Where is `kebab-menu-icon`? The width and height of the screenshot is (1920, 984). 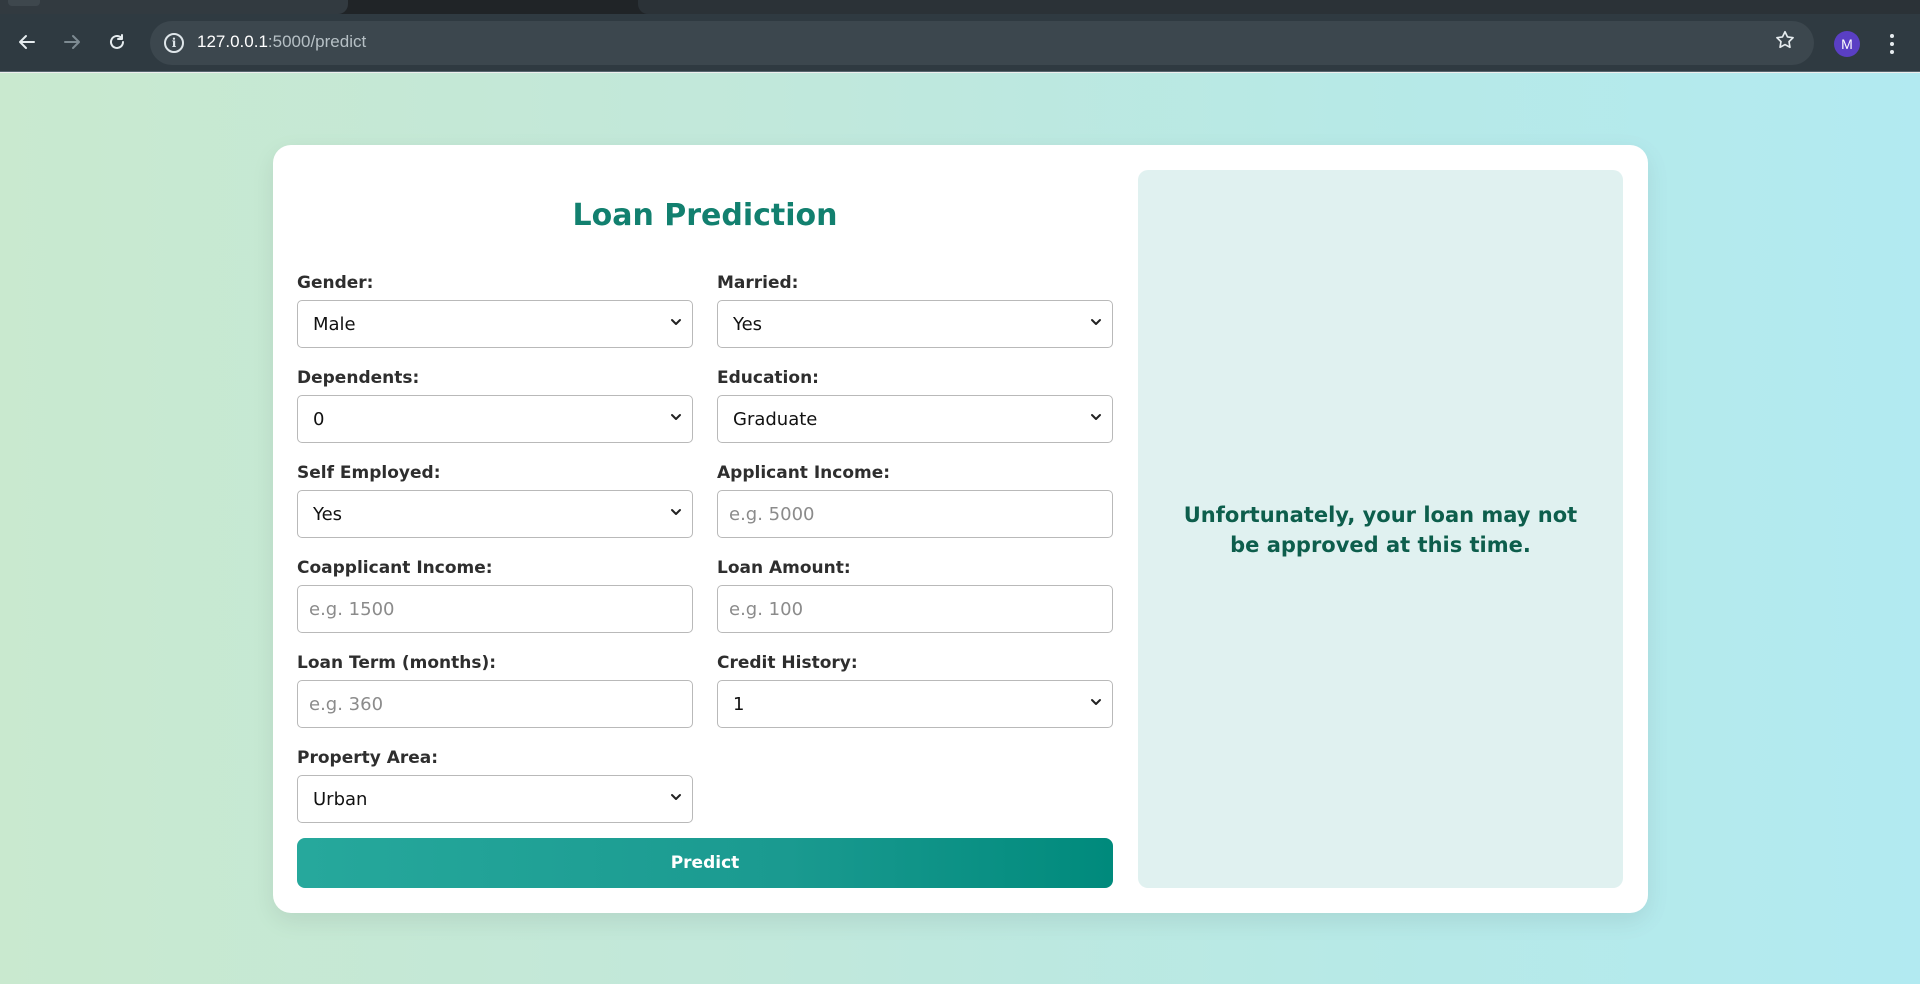
kebab-menu-icon is located at coordinates (1892, 44).